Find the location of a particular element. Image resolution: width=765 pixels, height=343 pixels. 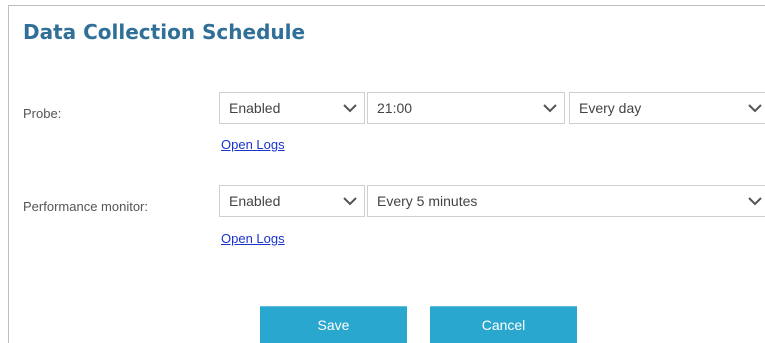

probe-time-value: 21:00 is located at coordinates (395, 108).